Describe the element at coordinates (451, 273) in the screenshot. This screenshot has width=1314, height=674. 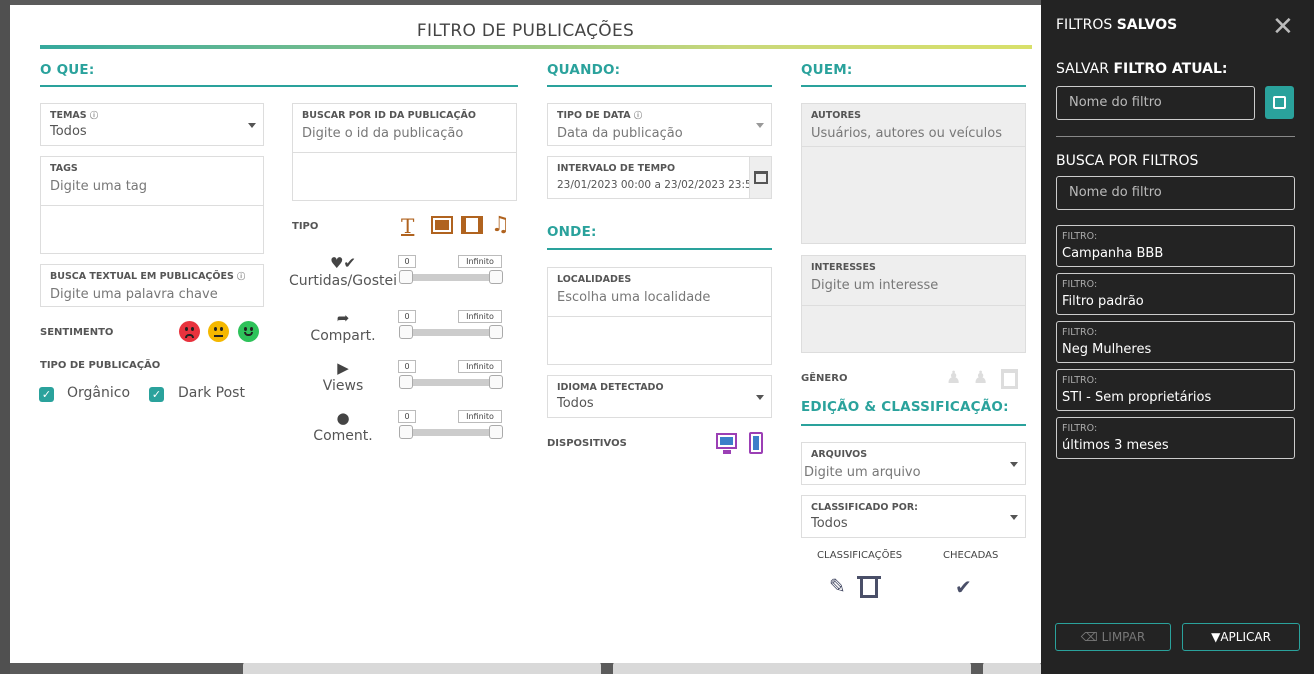
I see `curtidas-slider: 0 Infinito` at that location.